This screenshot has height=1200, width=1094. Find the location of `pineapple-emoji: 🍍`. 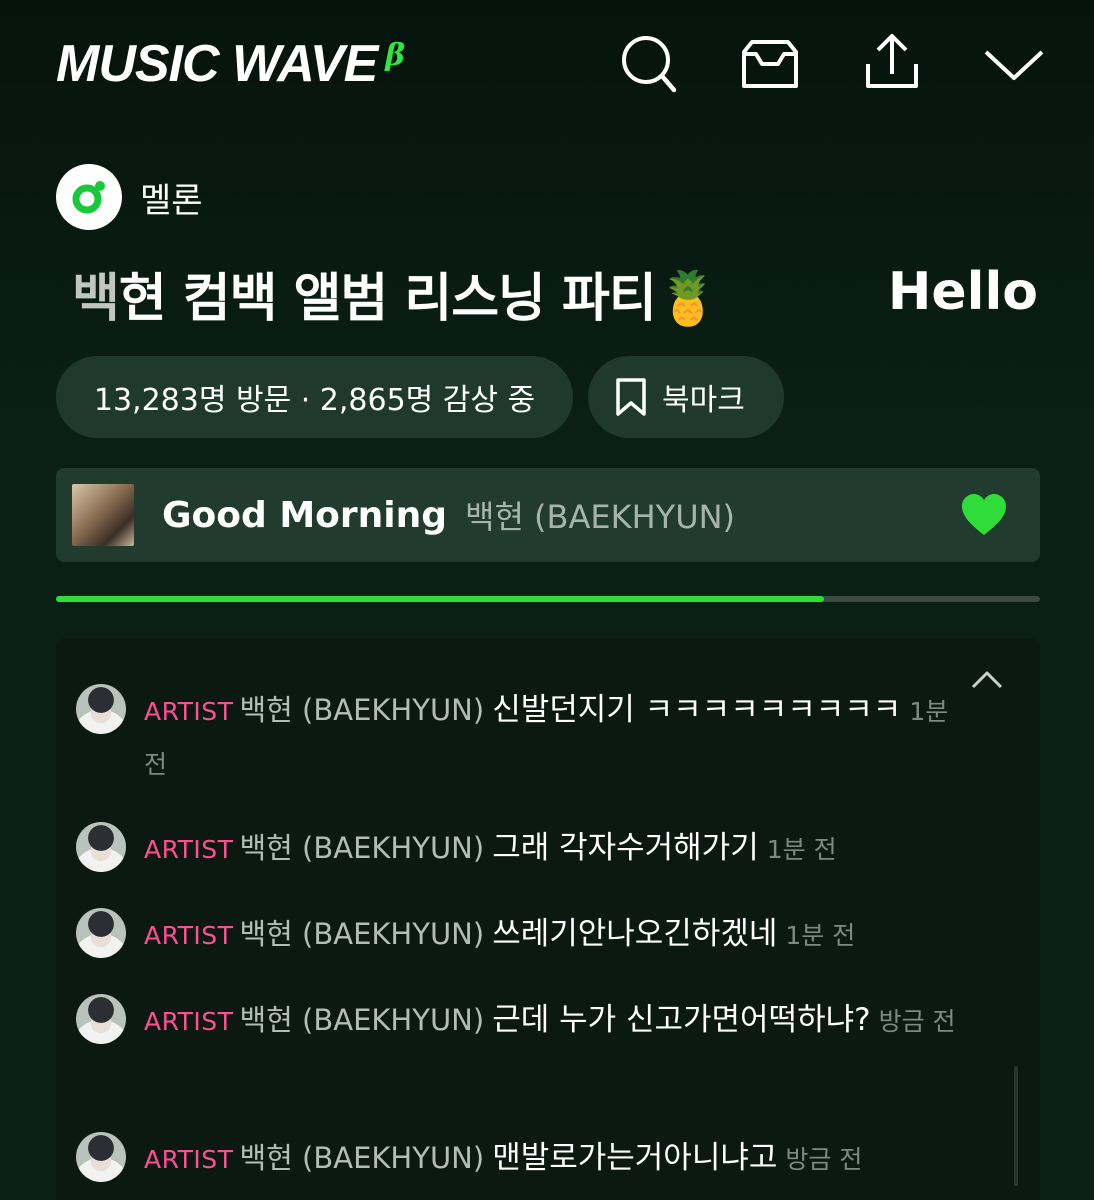

pineapple-emoji: 🍍 is located at coordinates (688, 299).